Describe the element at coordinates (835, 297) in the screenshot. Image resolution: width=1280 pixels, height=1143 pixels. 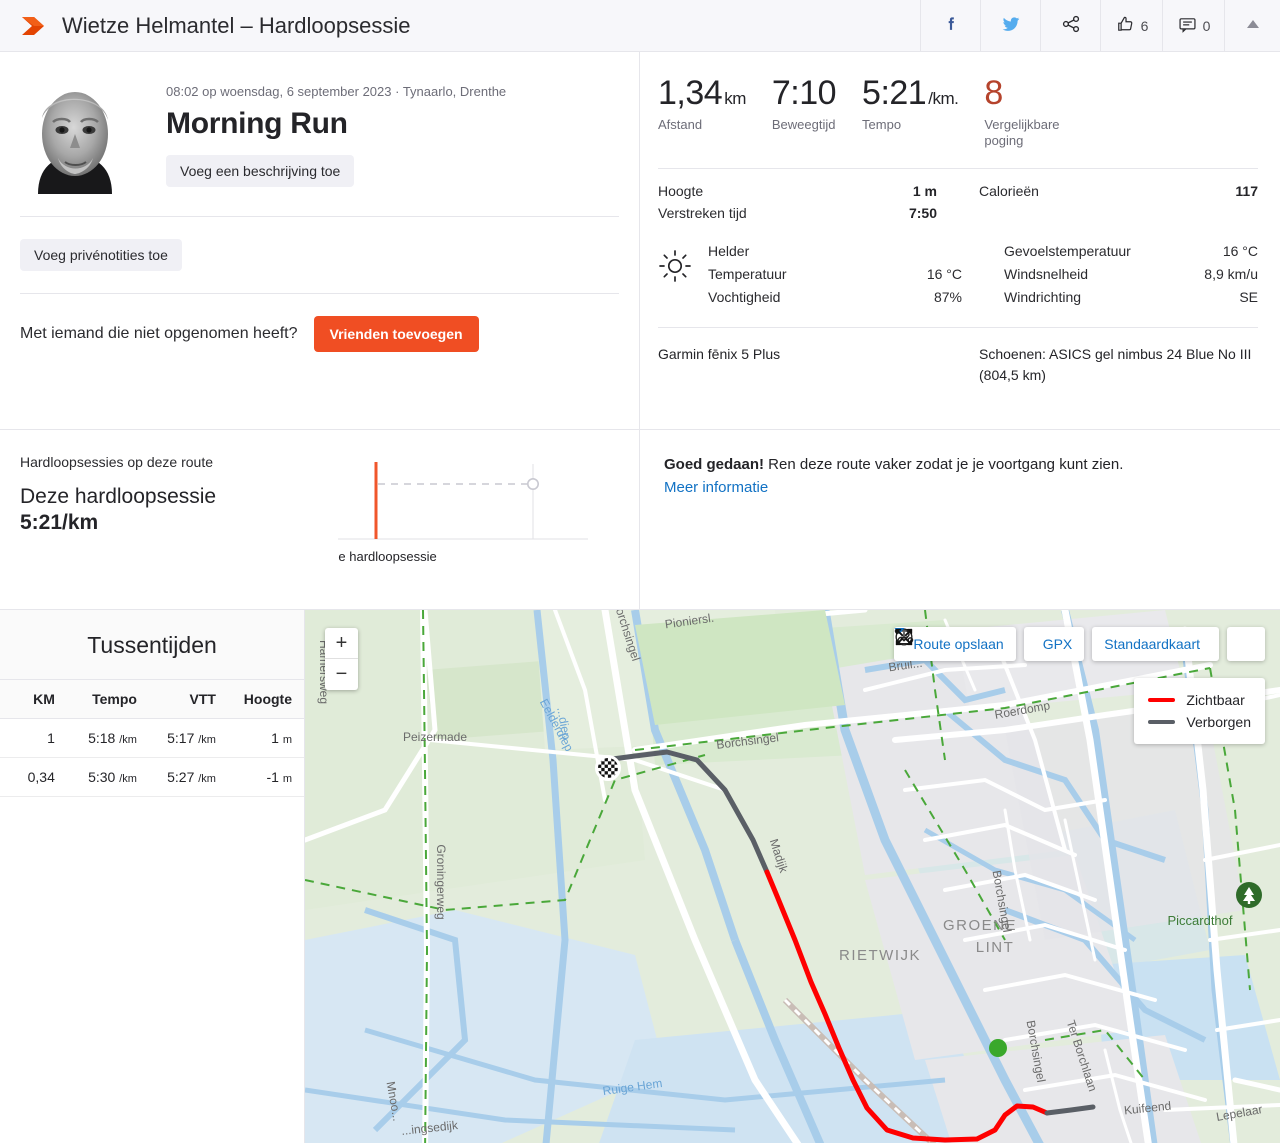
I see `weather-humidity: Vochtigheid 87%` at that location.